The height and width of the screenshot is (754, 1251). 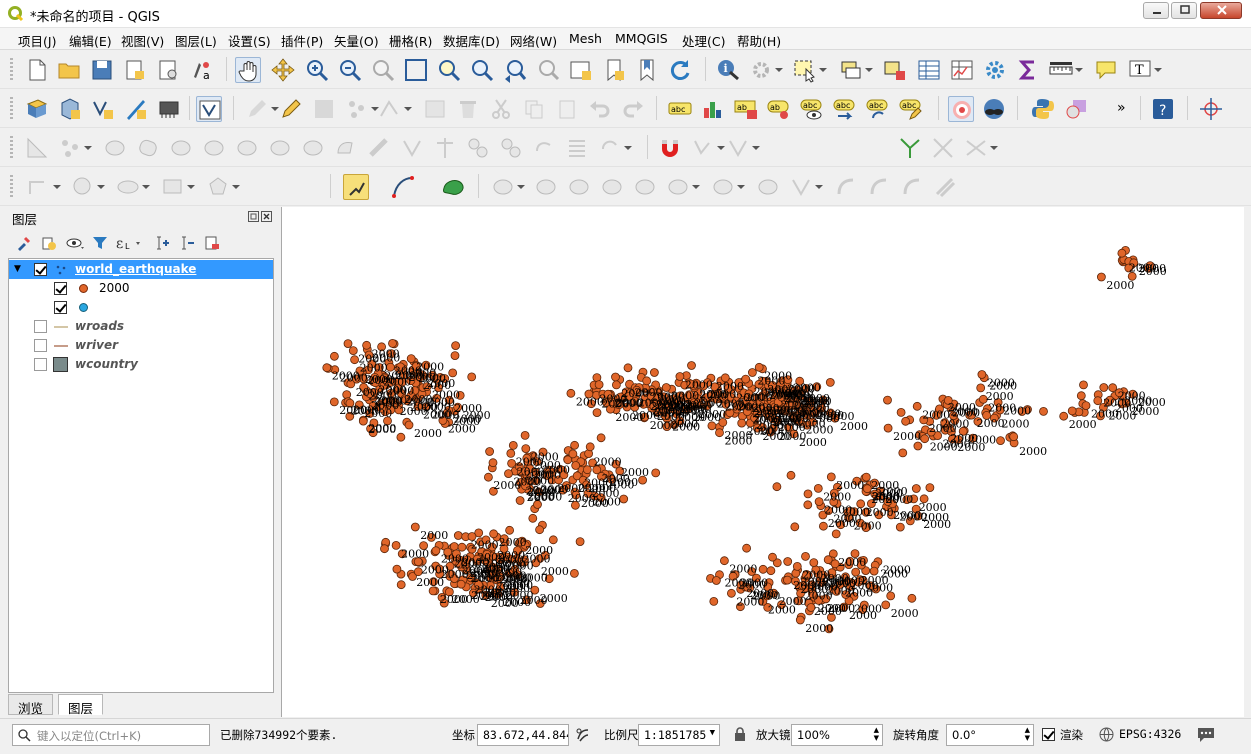 I want to click on float-panel-icon, so click(x=253, y=216).